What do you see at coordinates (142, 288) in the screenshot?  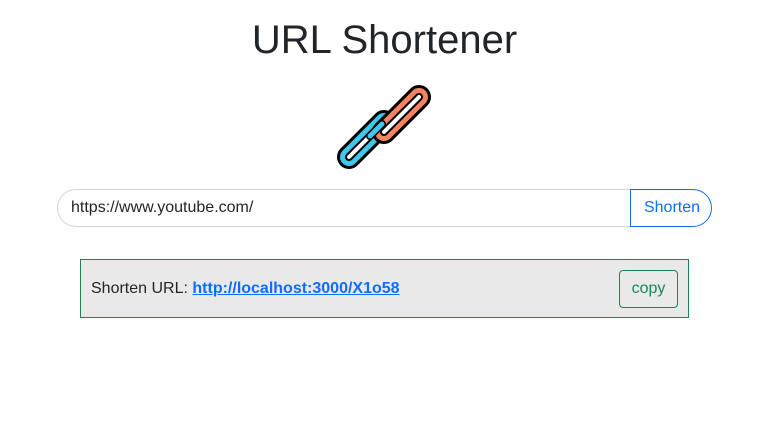 I see `result-label: Shorten URL:` at bounding box center [142, 288].